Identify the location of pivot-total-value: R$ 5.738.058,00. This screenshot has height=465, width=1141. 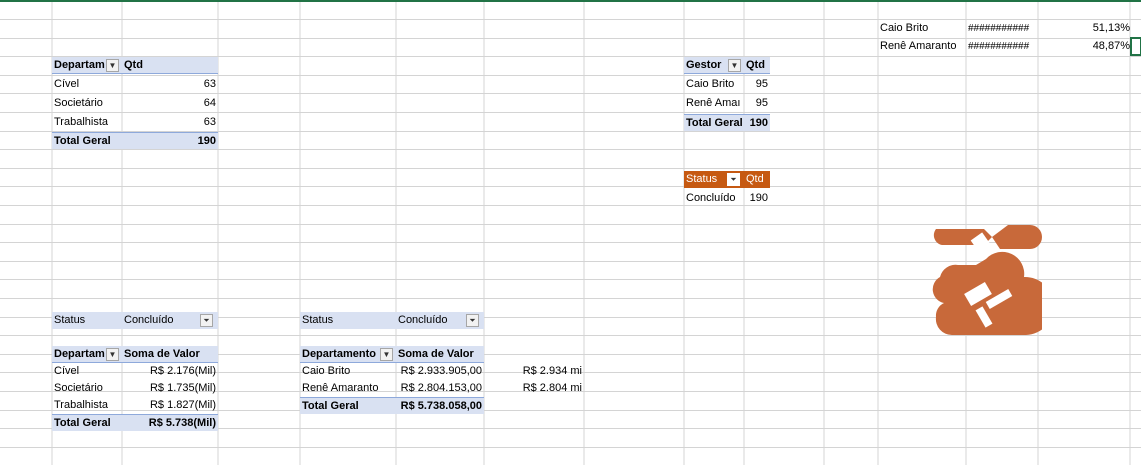
(440, 405).